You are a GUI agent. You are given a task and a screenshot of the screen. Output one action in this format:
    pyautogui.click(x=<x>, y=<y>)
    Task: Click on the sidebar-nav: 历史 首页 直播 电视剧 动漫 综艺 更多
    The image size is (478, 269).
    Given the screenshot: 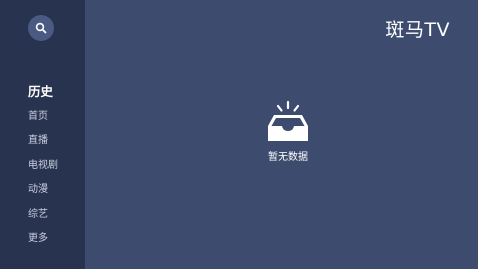 What is the action you would take?
    pyautogui.click(x=43, y=166)
    